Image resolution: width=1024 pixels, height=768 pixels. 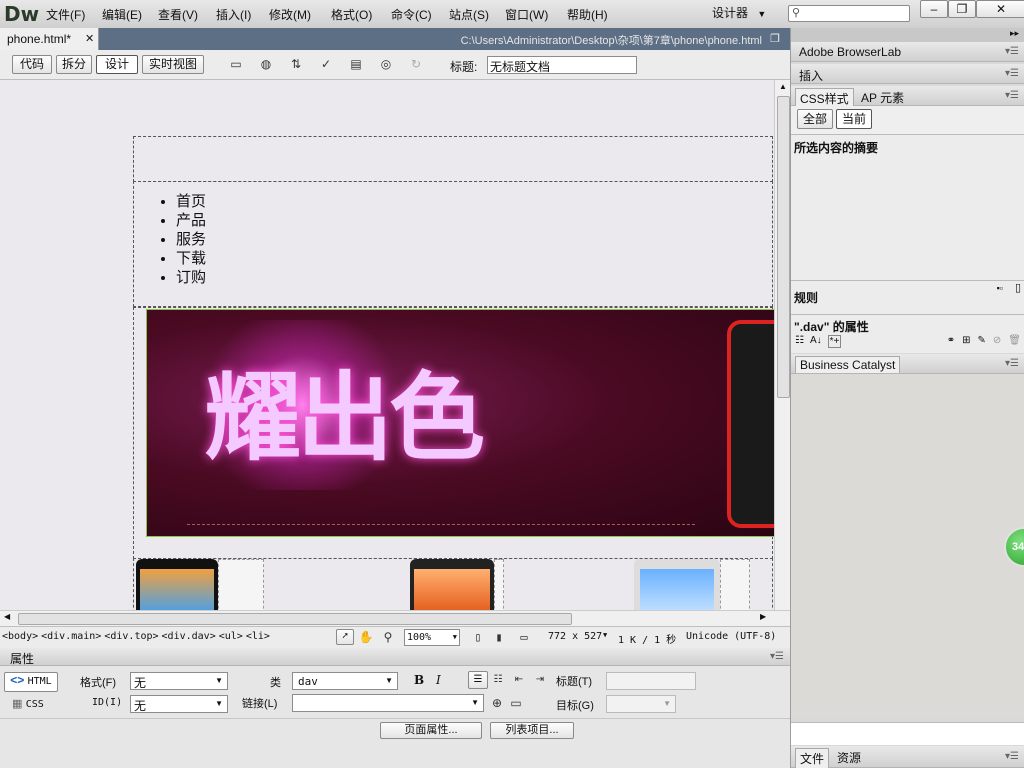 What do you see at coordinates (824, 98) in the screenshot?
I see `css-styles-tab: CSS样式` at bounding box center [824, 98].